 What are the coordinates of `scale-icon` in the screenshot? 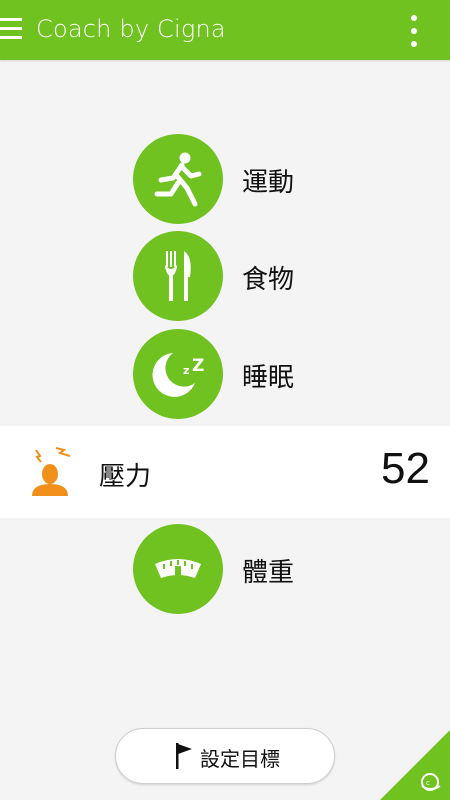 It's located at (178, 568).